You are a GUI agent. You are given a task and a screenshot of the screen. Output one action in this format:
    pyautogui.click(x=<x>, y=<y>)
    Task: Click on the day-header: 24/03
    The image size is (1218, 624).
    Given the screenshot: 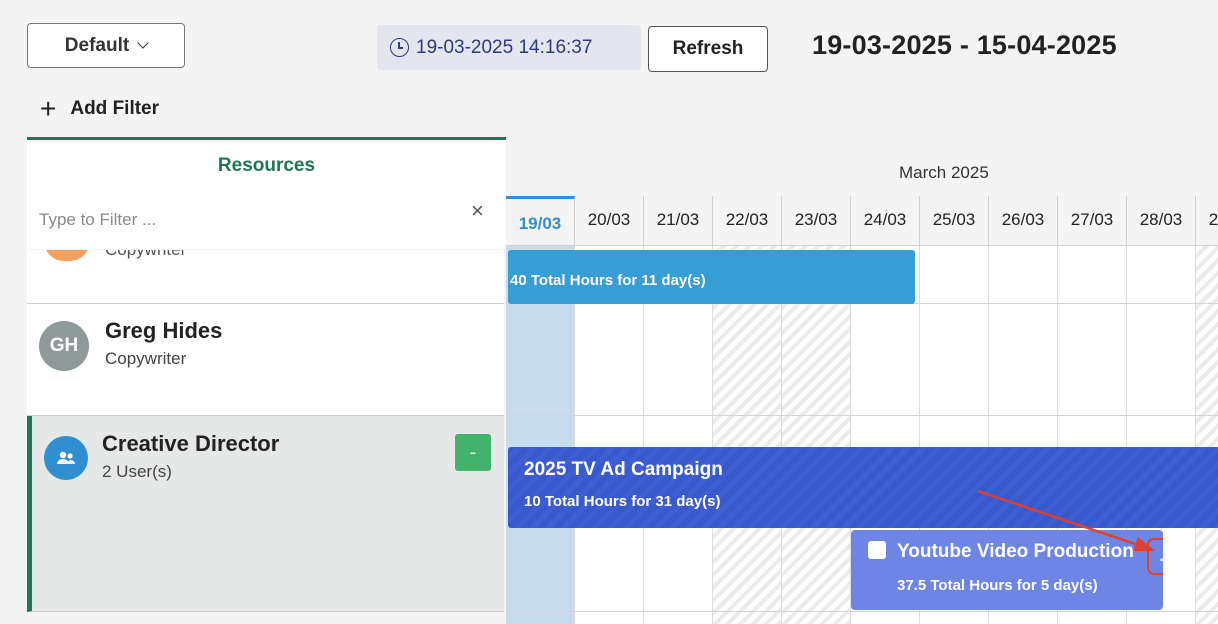 What is the action you would take?
    pyautogui.click(x=885, y=221)
    